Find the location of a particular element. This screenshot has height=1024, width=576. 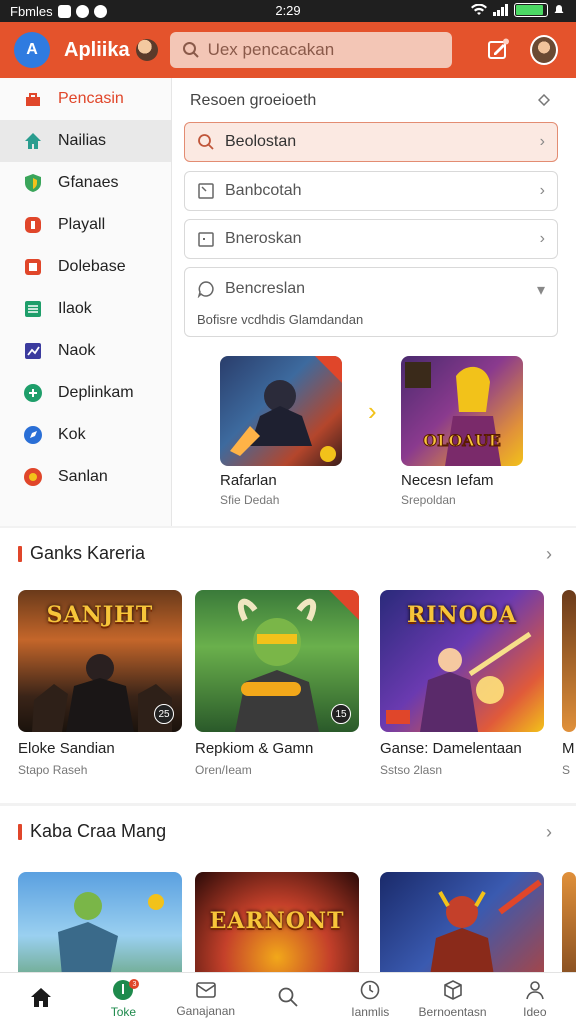

filter-option-bneroskan: Bneroskan › is located at coordinates (371, 239).